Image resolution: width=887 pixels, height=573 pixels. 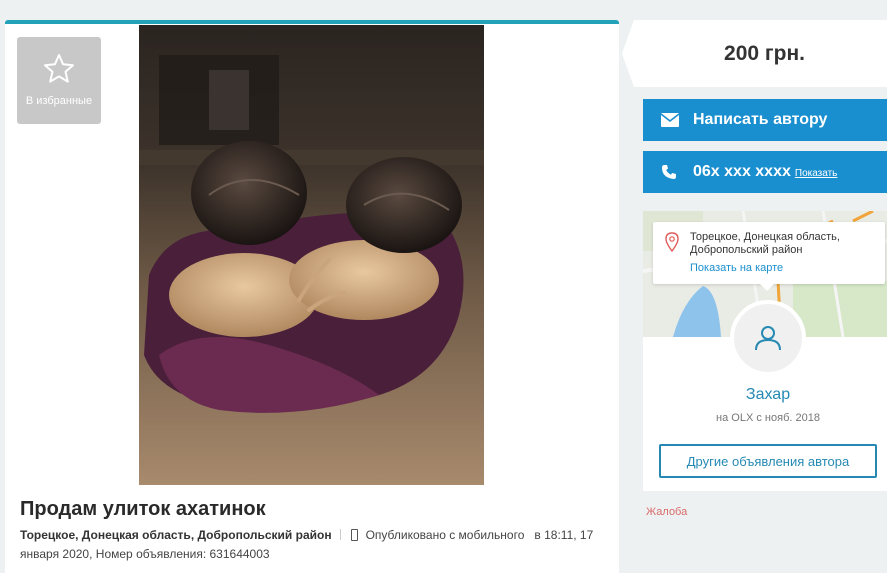 I want to click on show-phone-link: Показать, so click(x=816, y=173).